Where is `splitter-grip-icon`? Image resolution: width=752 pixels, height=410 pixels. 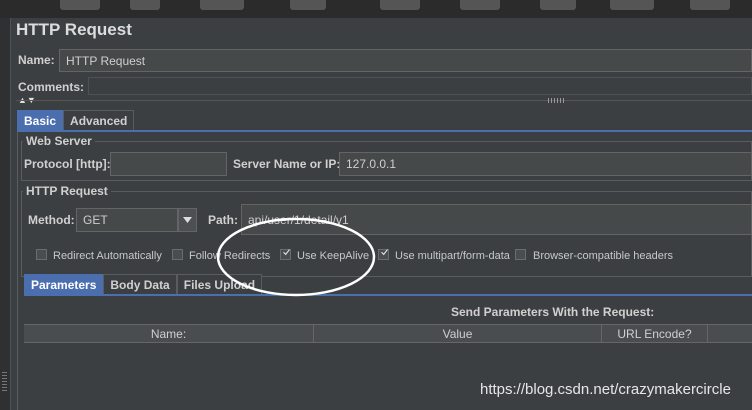
splitter-grip-icon is located at coordinates (4, 382).